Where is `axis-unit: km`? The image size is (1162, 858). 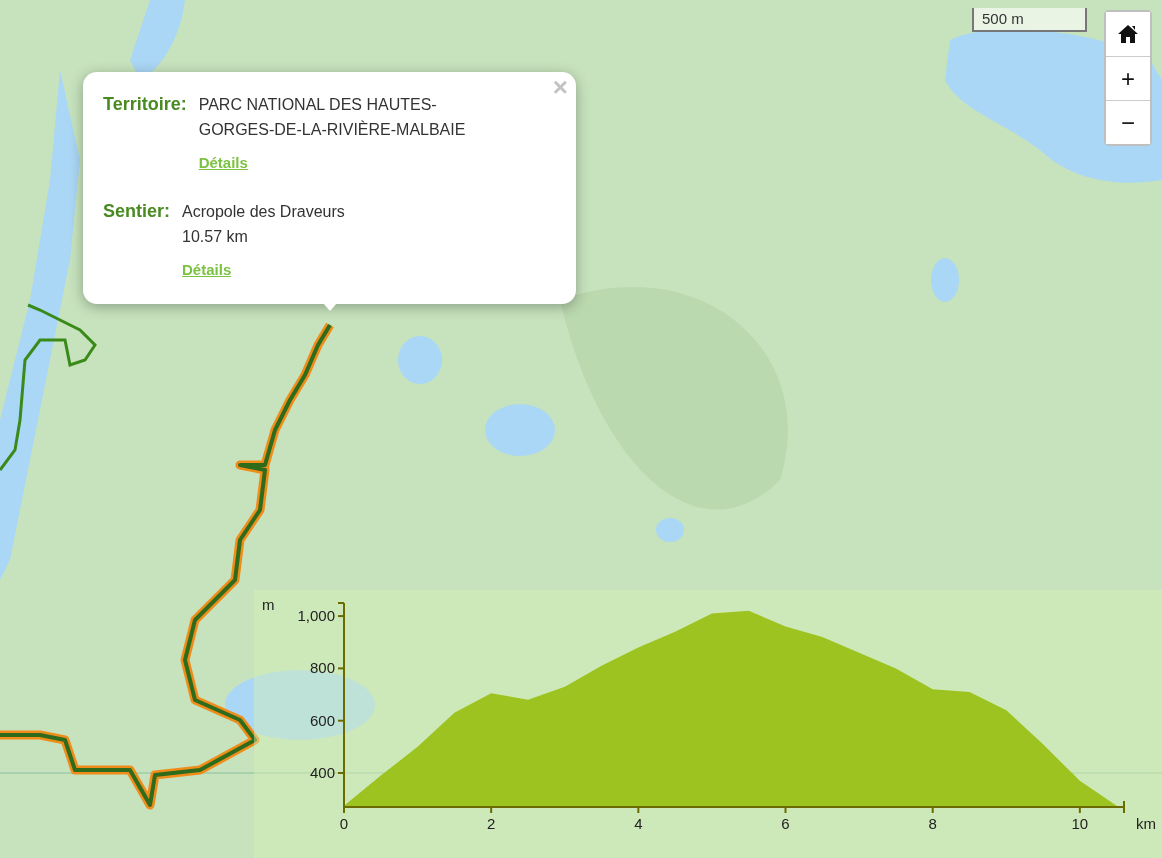 axis-unit: km is located at coordinates (1146, 823).